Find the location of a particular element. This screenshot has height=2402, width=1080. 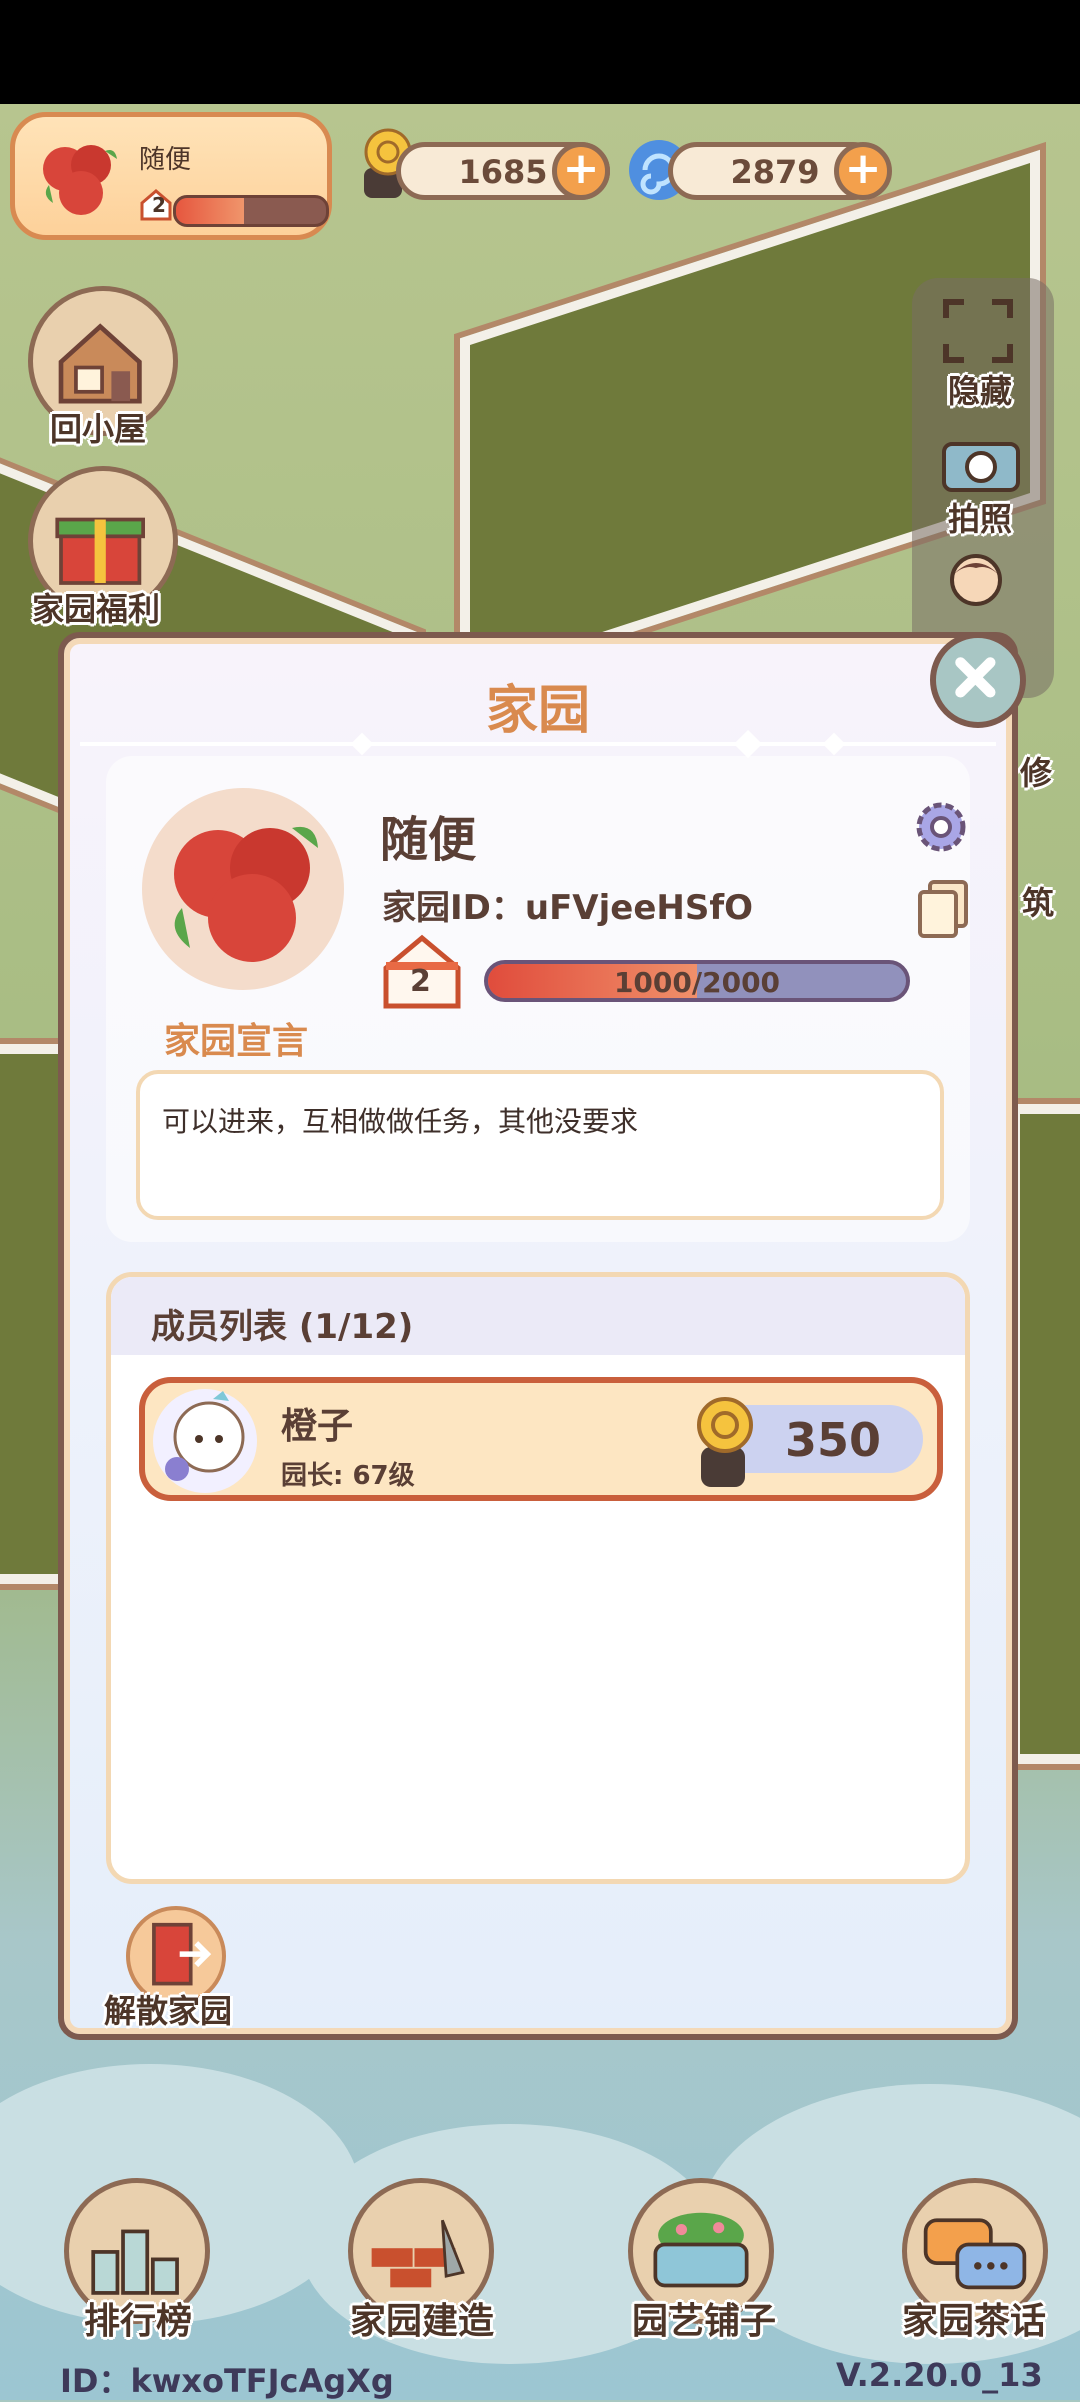

title-divider is located at coordinates (538, 744).